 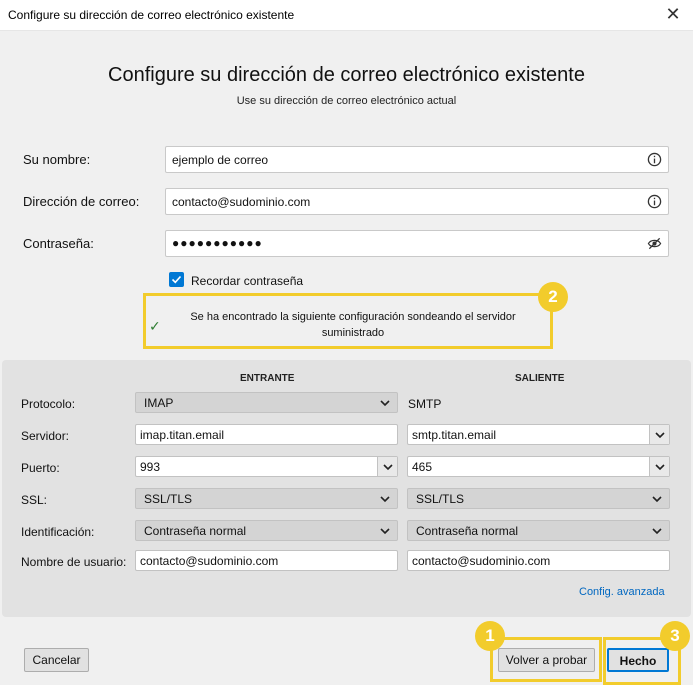 What do you see at coordinates (48, 404) in the screenshot?
I see `protocol-label: Protocolo:` at bounding box center [48, 404].